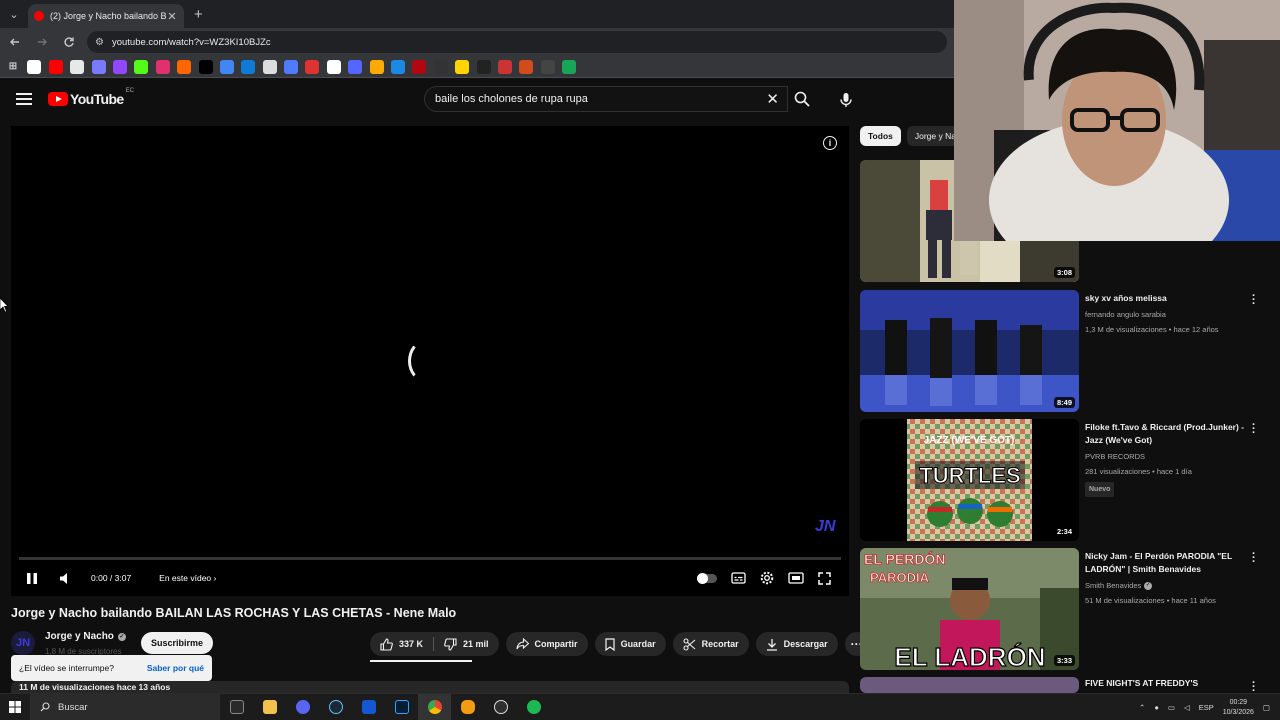 The width and height of the screenshot is (1280, 720). Describe the element at coordinates (710, 644) in the screenshot. I see `clip-button: Recortar` at that location.